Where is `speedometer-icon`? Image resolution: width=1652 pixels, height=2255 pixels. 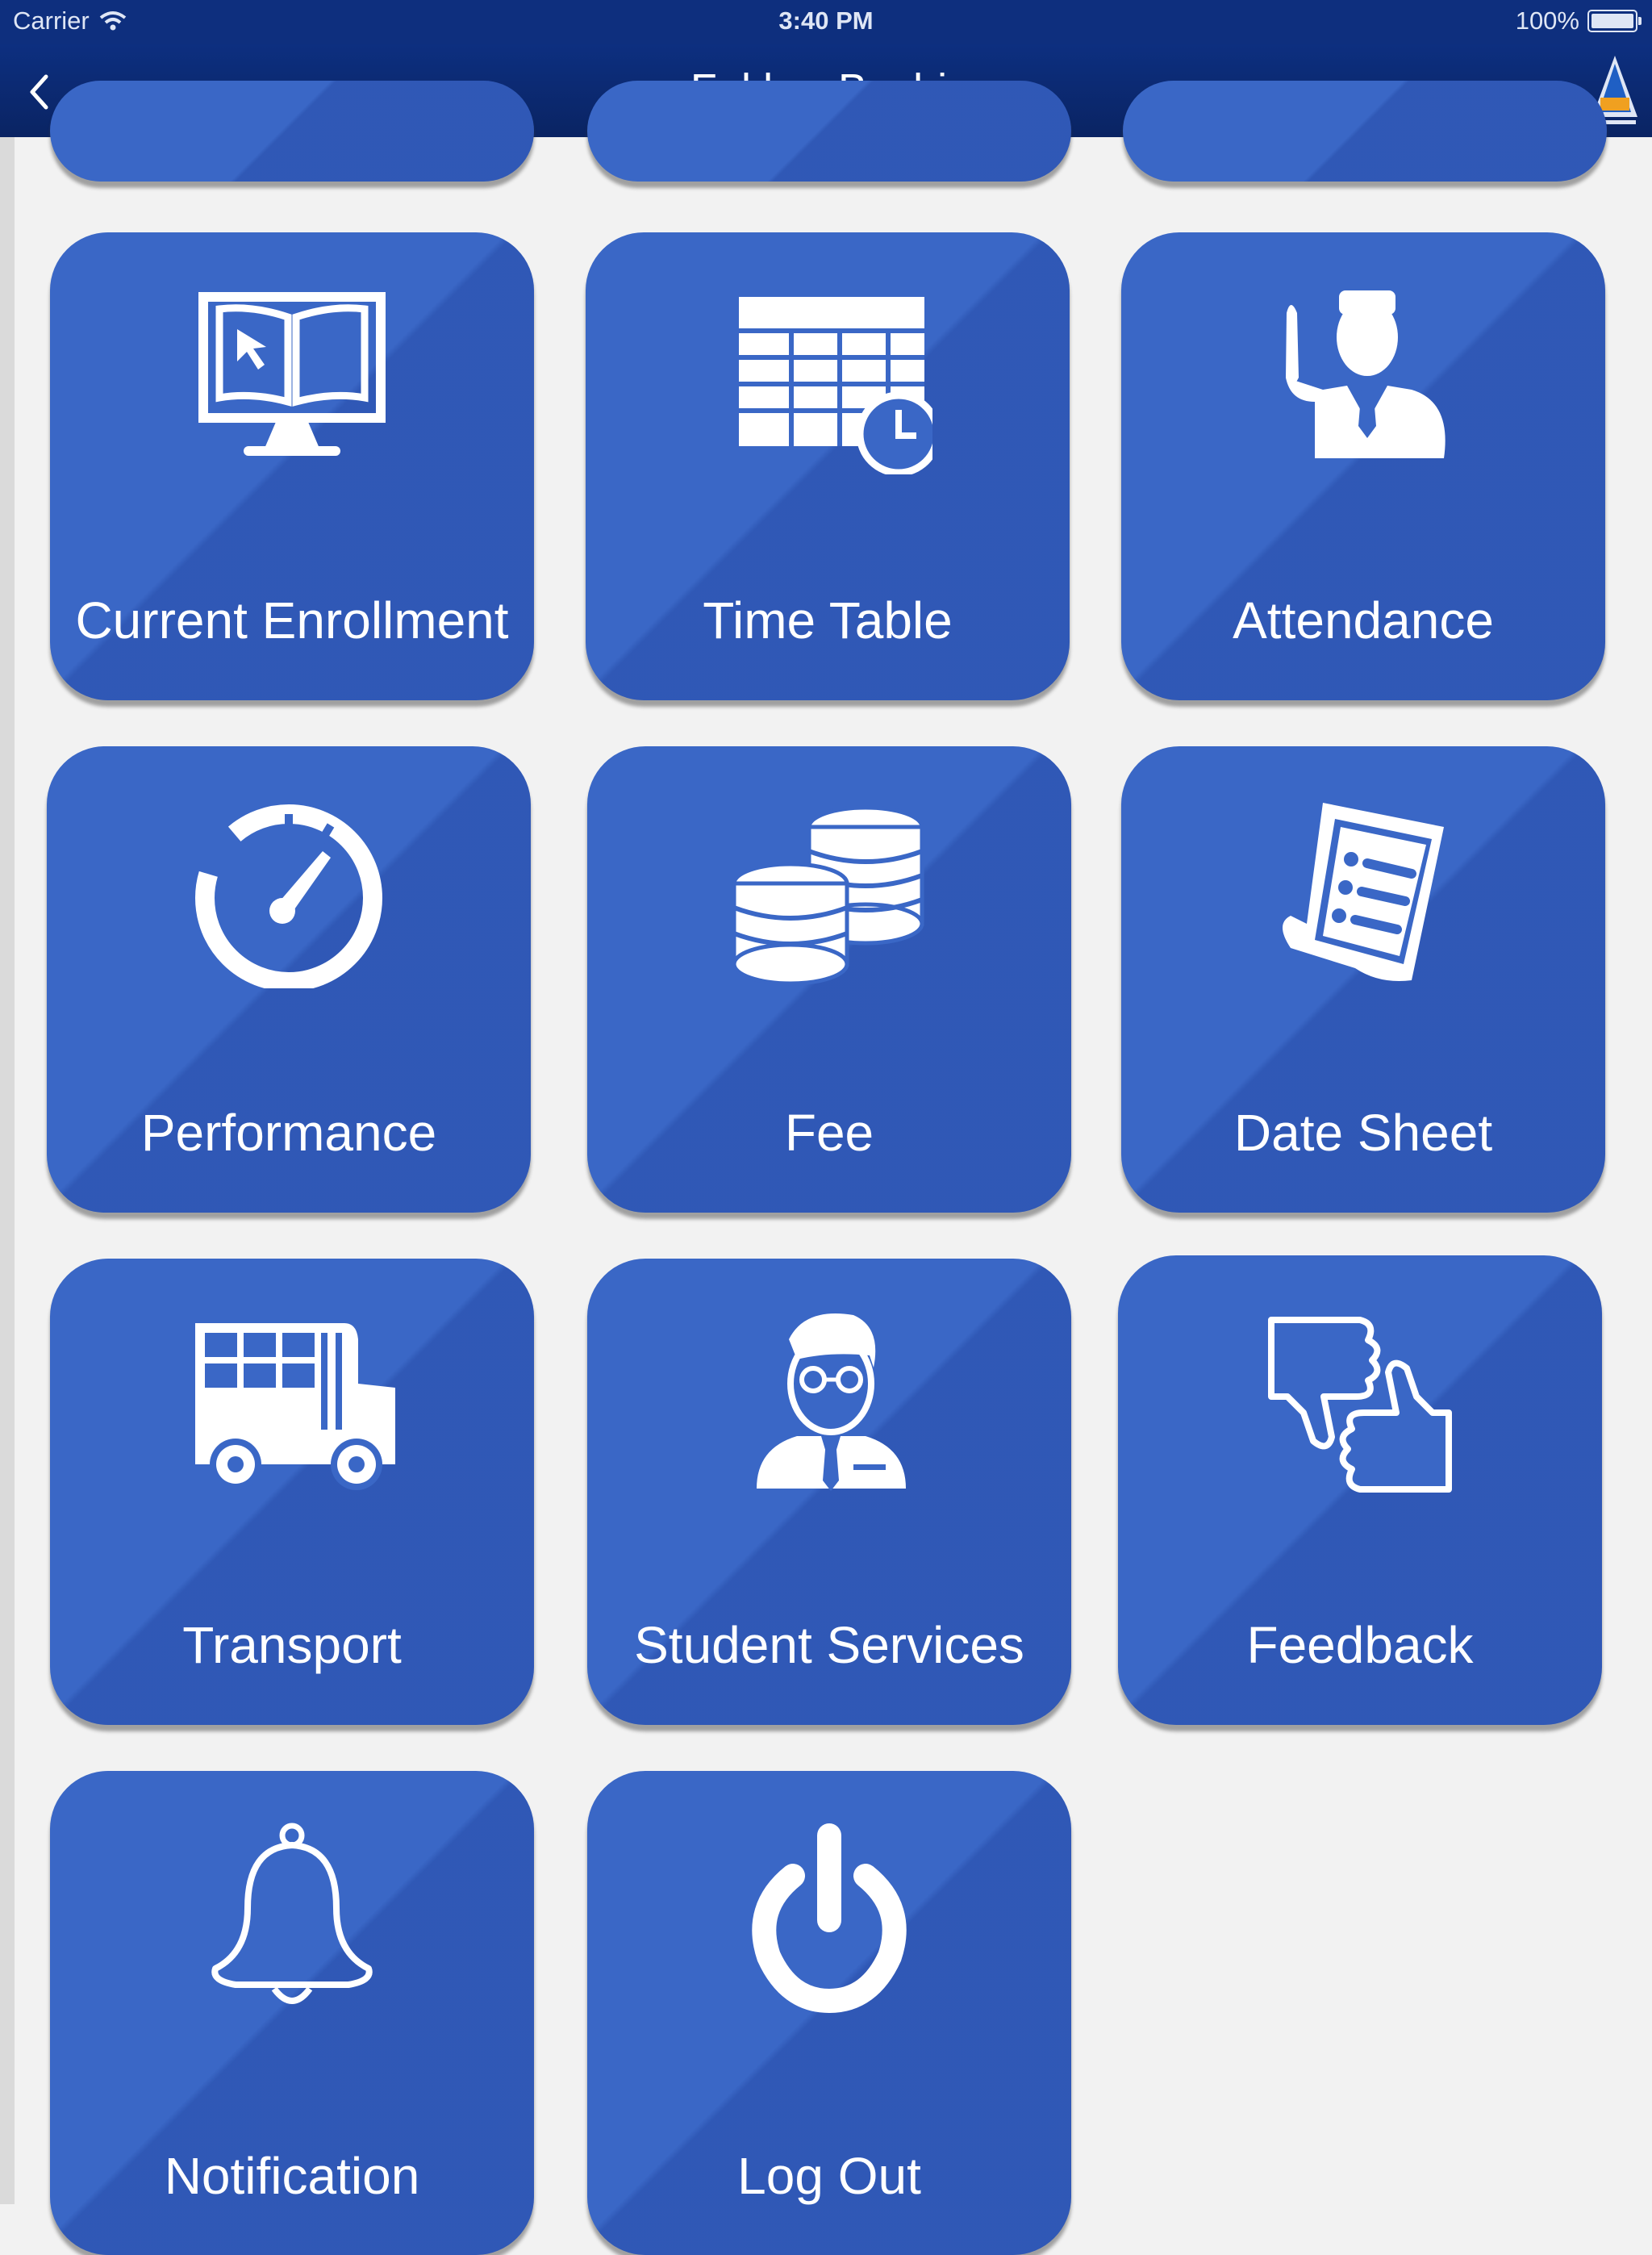 speedometer-icon is located at coordinates (289, 896).